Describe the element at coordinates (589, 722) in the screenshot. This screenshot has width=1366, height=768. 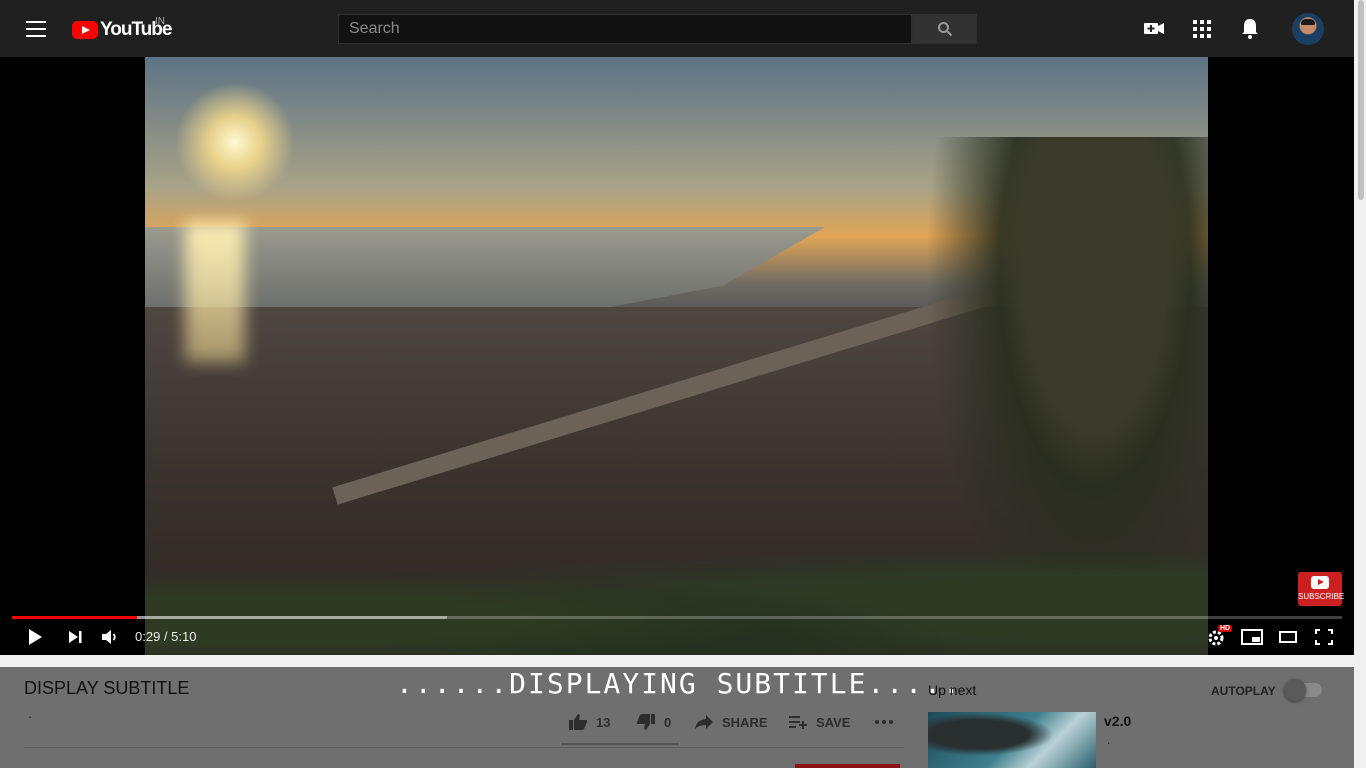
I see `like-button: 13` at that location.